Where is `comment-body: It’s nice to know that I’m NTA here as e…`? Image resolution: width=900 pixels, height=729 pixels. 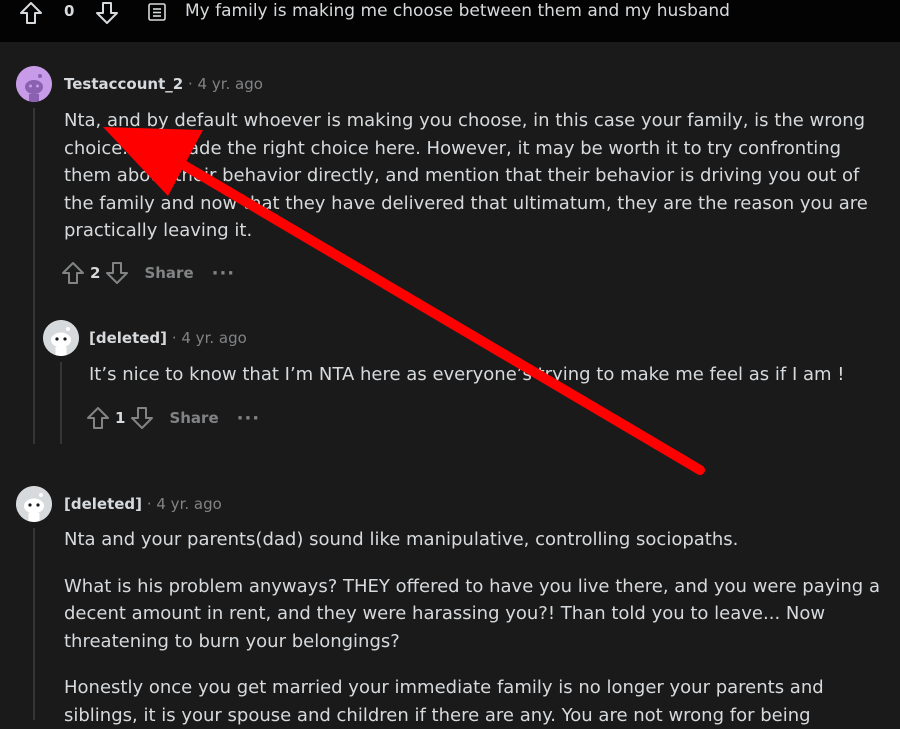
comment-body: It’s nice to know that I’m NTA here as e… is located at coordinates (484, 375).